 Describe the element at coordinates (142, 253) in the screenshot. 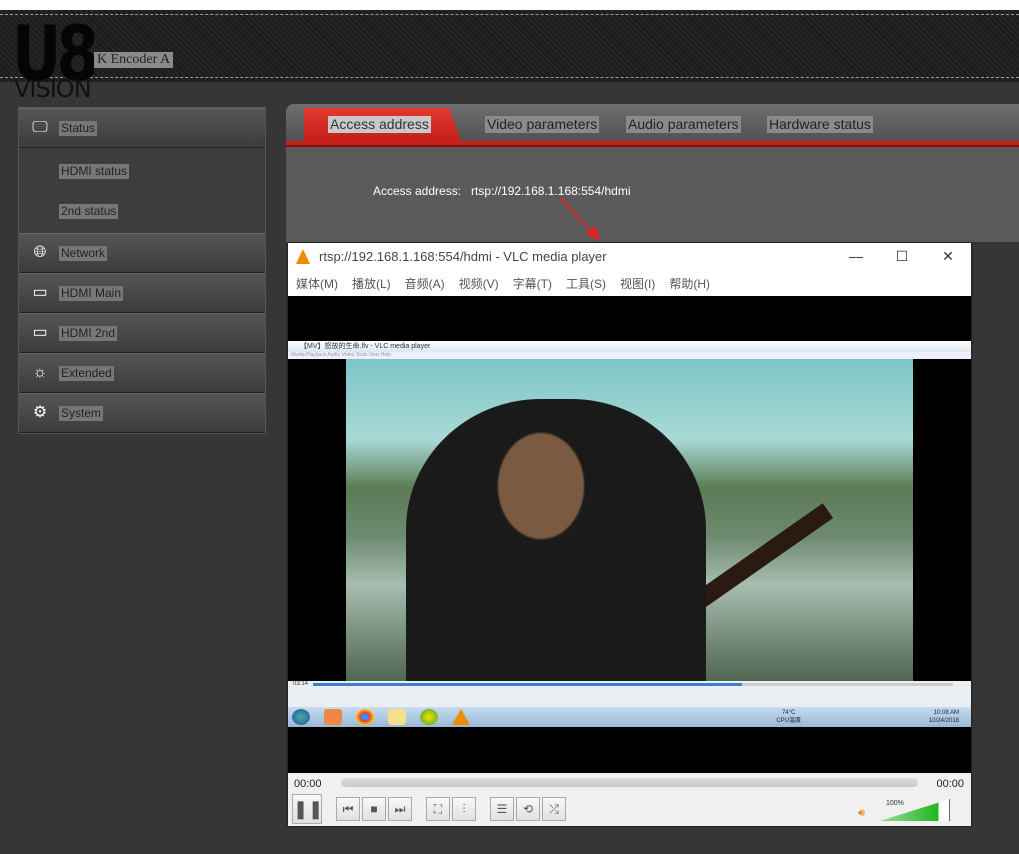

I see `sidebar-item-network: 🌐︎ Network` at that location.